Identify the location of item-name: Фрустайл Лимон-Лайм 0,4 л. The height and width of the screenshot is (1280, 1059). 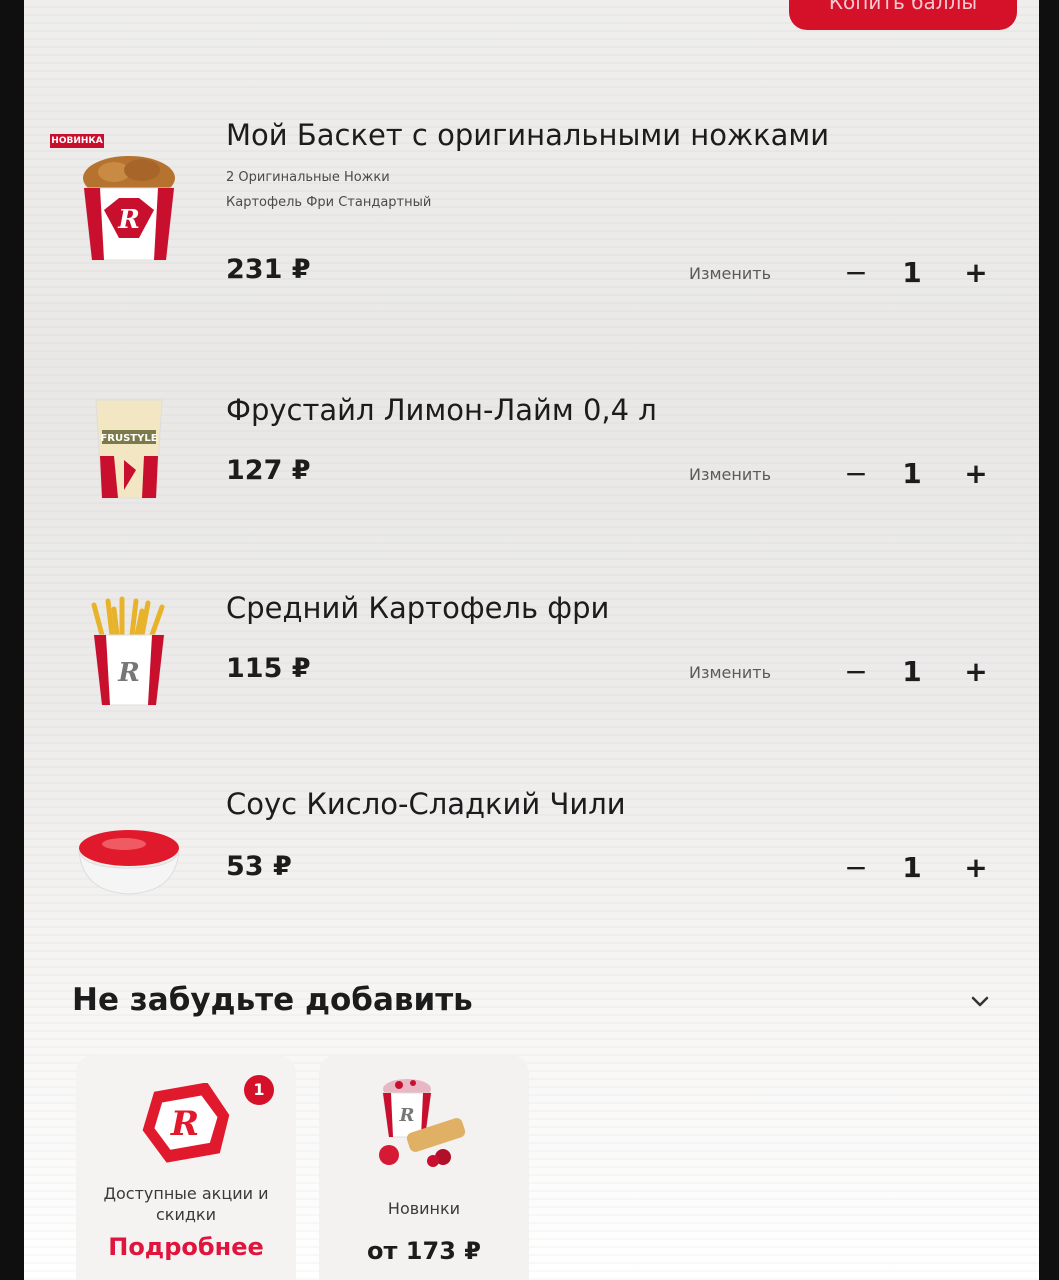
(441, 410).